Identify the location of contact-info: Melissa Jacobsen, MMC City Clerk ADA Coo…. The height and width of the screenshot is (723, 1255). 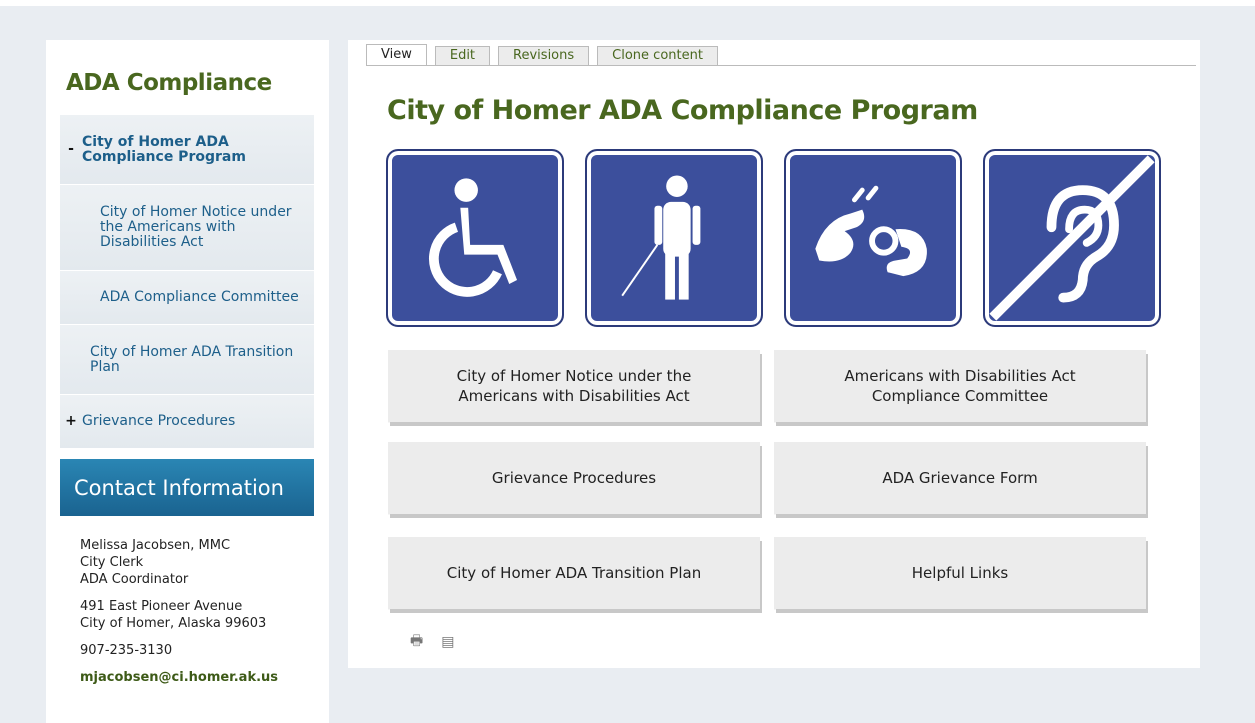
(200, 616).